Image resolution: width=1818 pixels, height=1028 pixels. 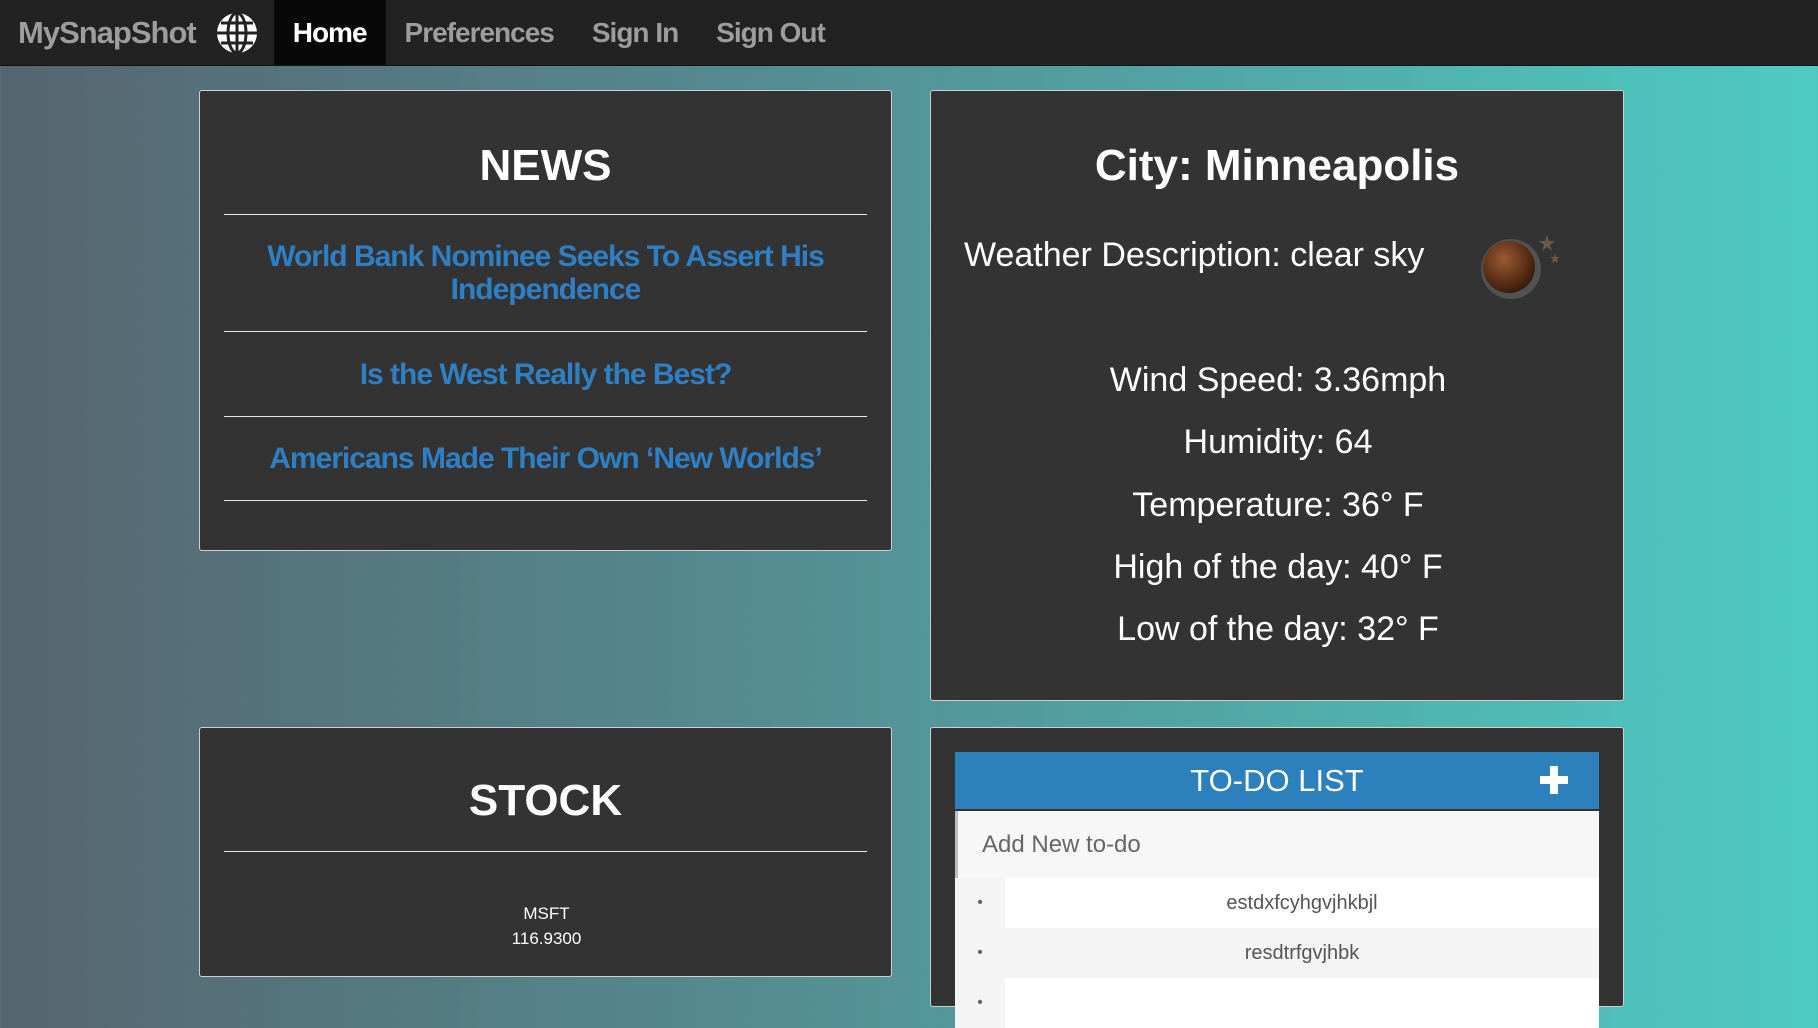 I want to click on todo-item: • resdtrfgvjhbk, so click(x=1277, y=953).